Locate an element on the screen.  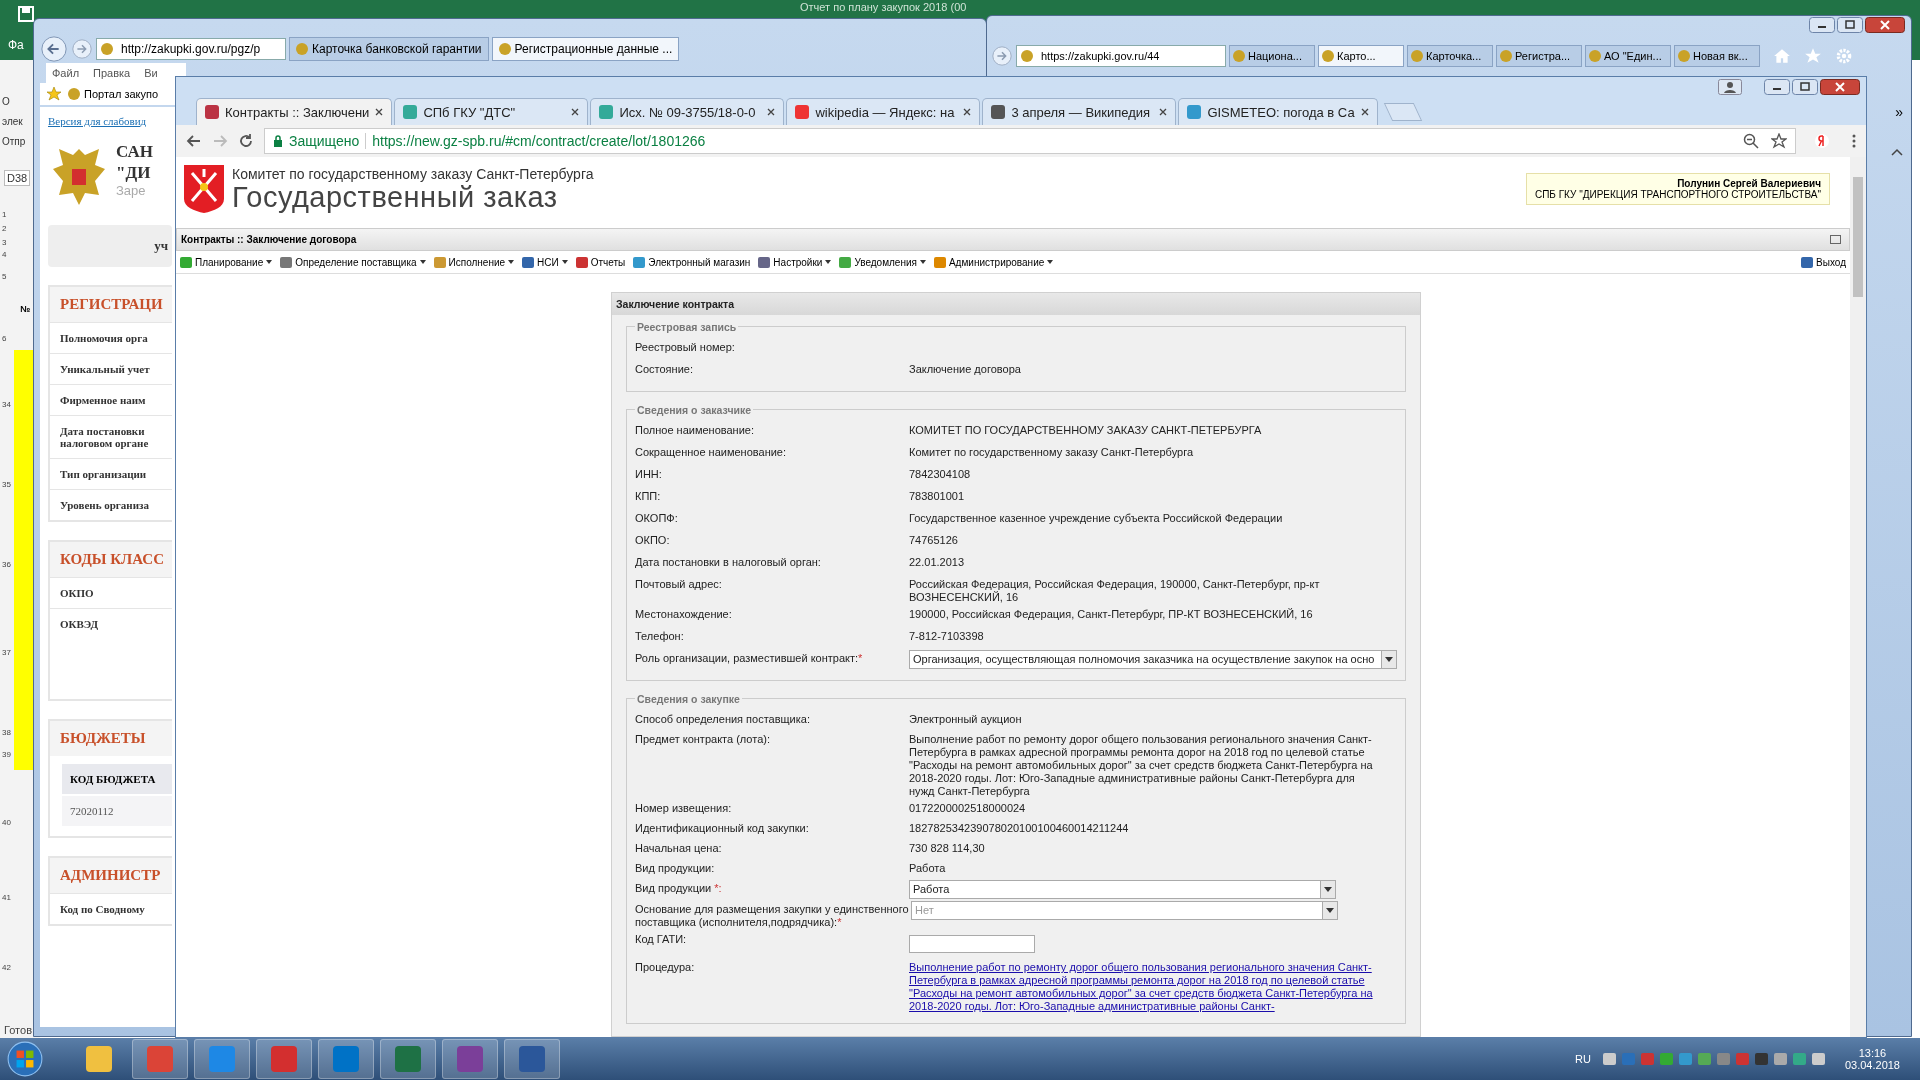
ribbon-label: Отпр is located at coordinates (14, 141).